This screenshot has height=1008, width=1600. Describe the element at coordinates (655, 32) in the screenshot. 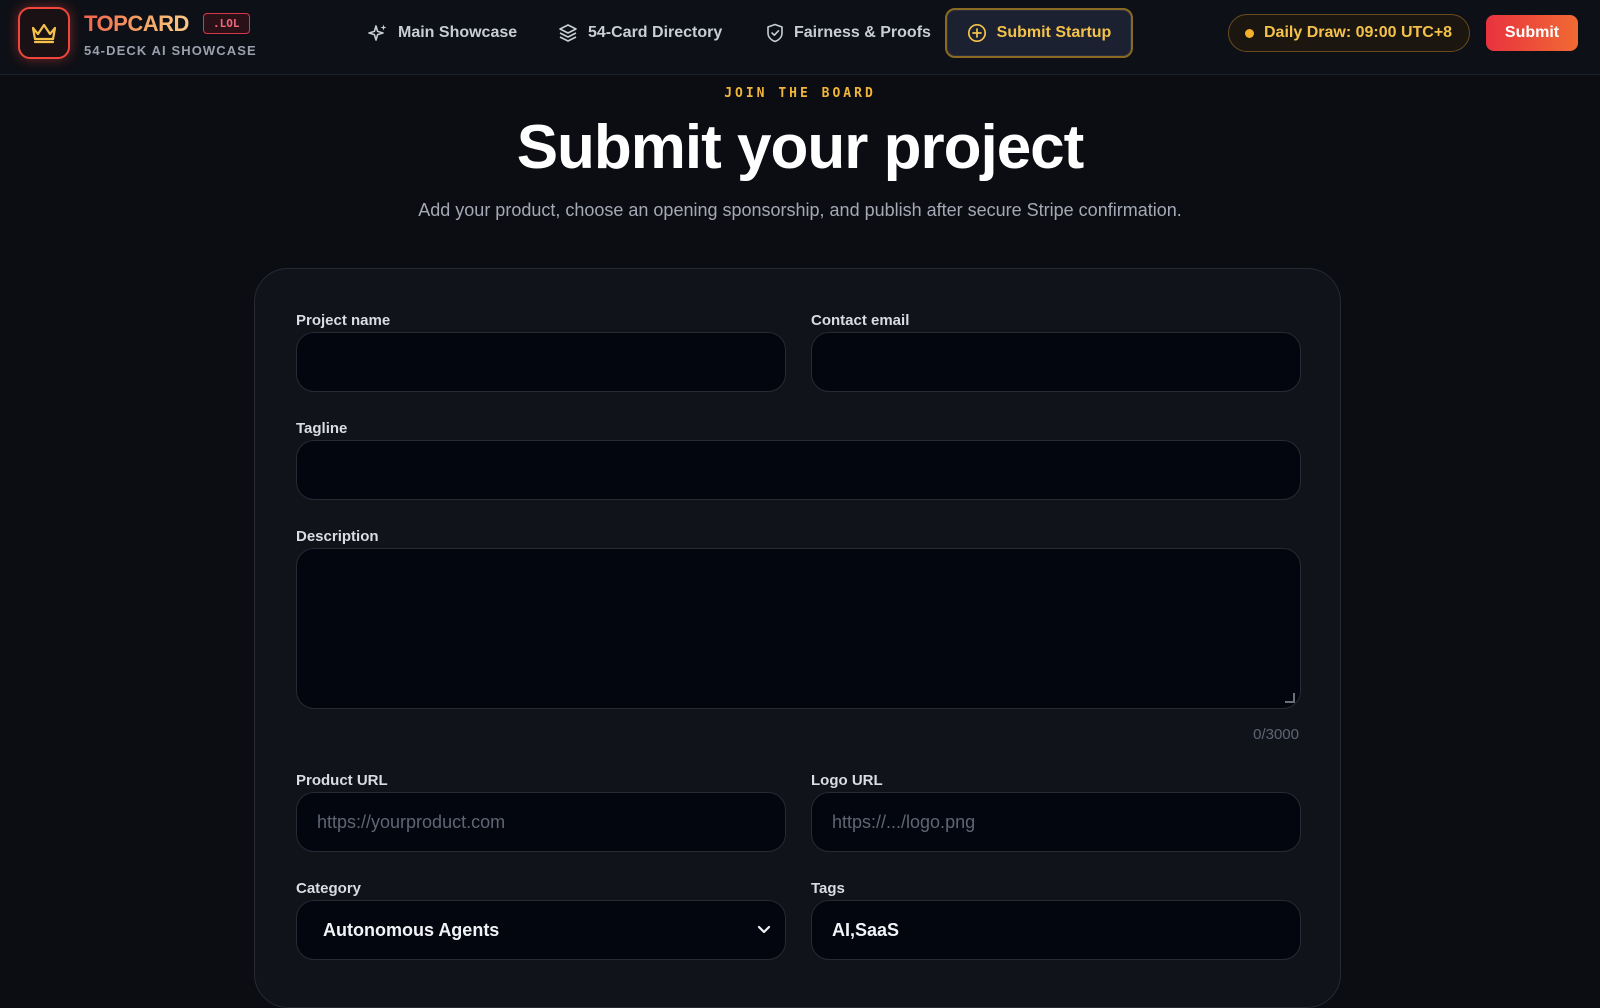

I see `nav-card-directory-label: 54-Card Directory` at that location.